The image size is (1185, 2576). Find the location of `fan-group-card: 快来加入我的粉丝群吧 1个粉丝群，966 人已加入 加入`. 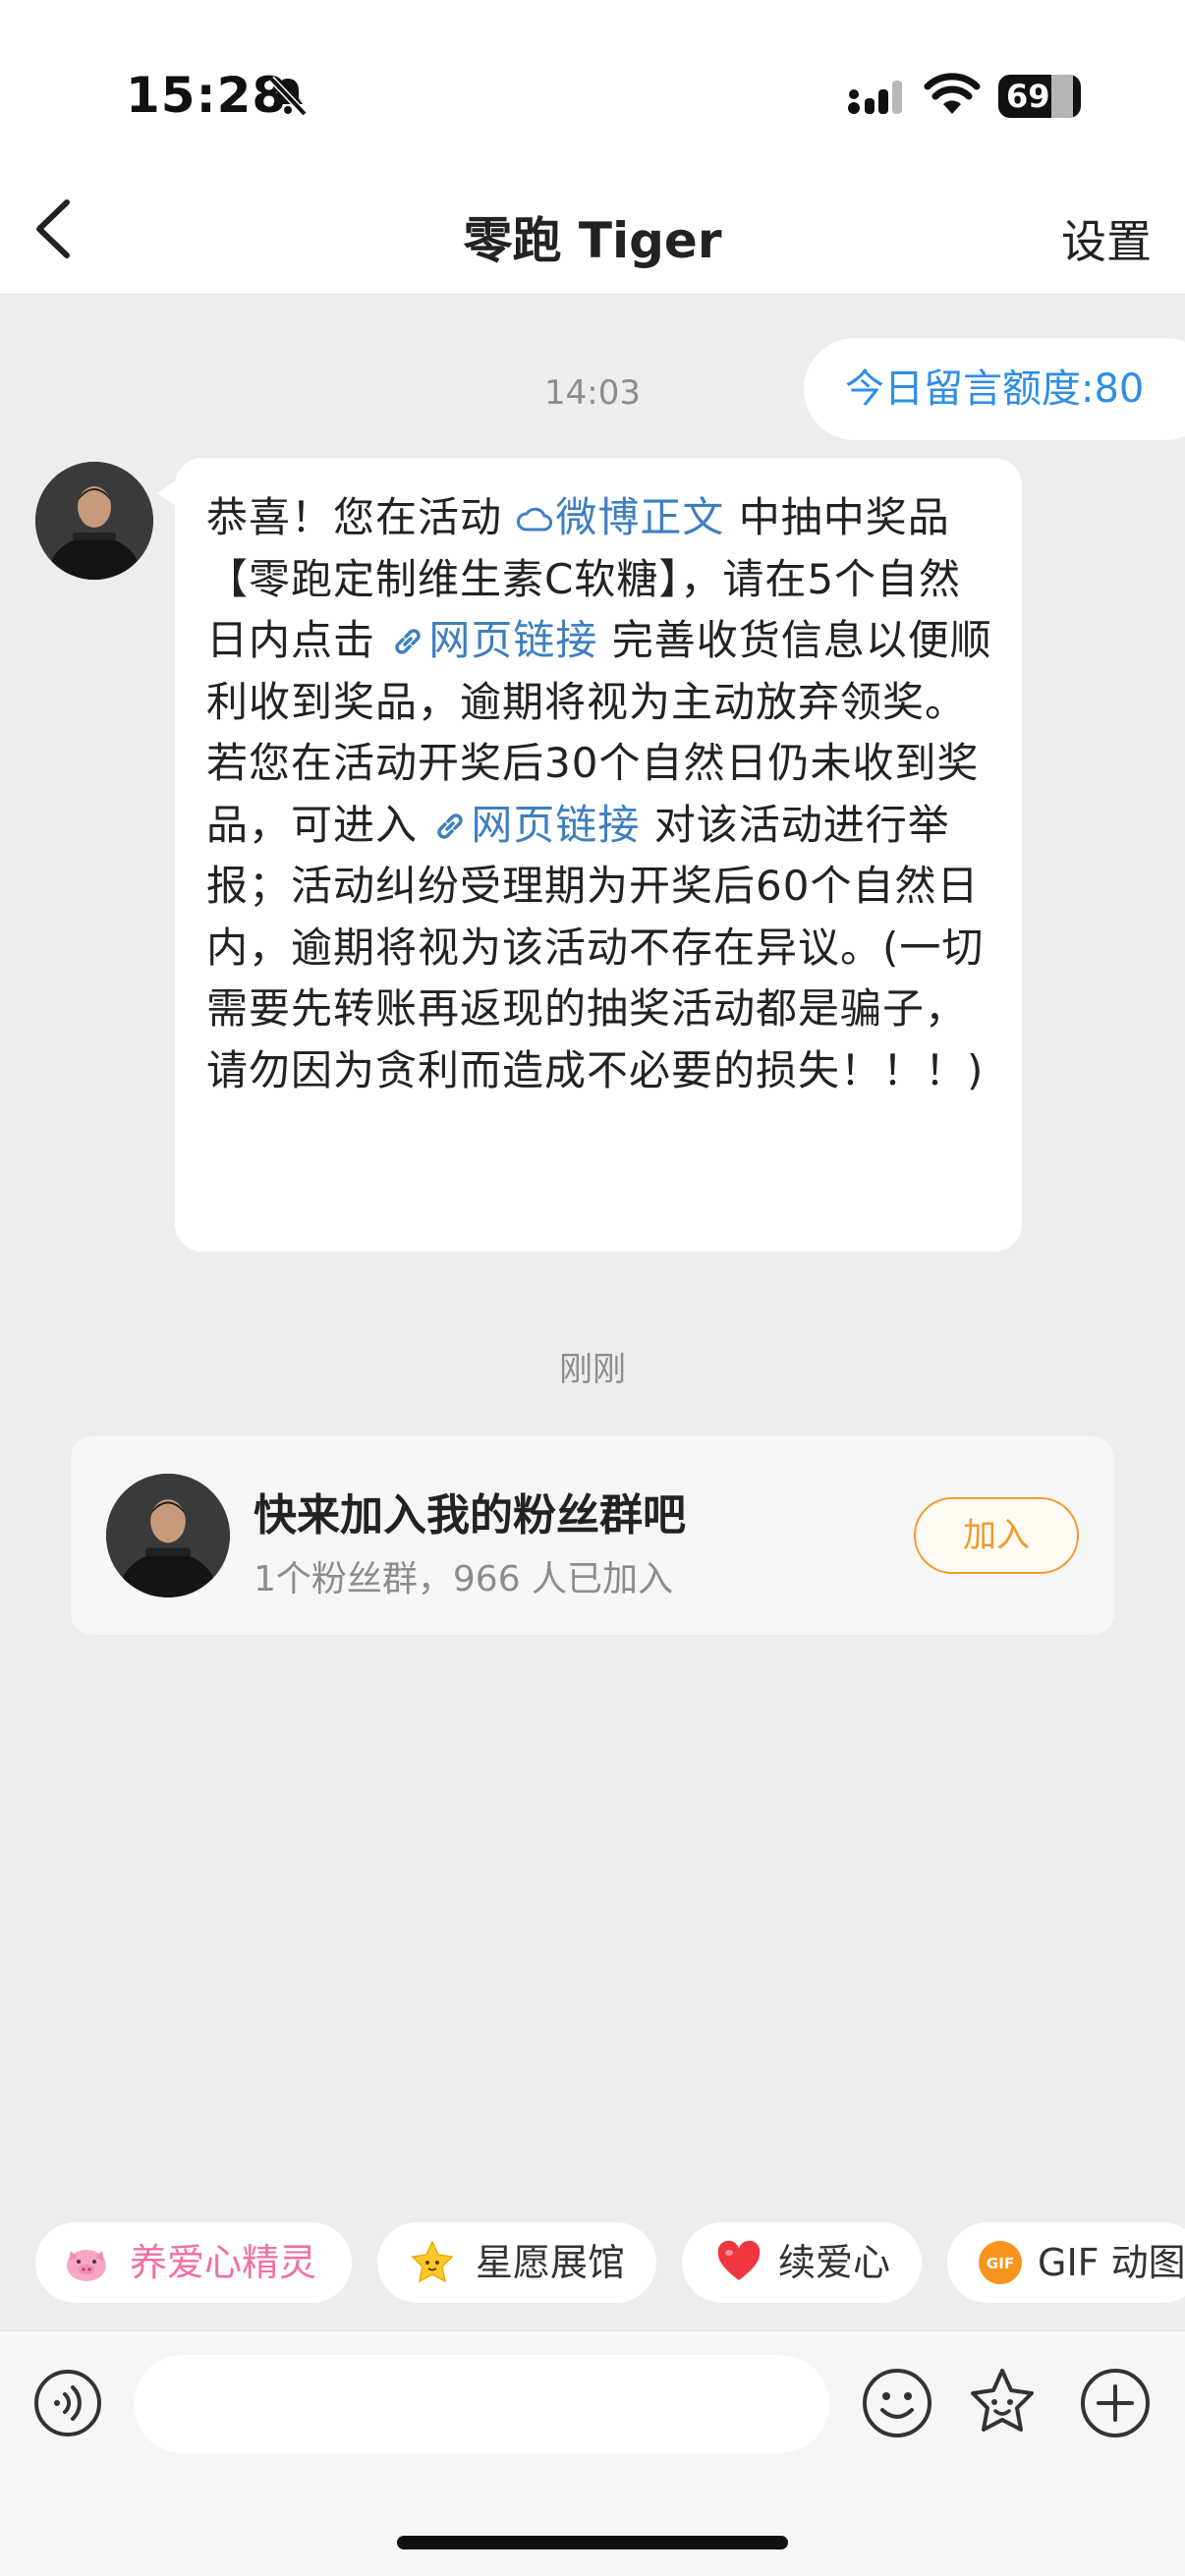

fan-group-card: 快来加入我的粉丝群吧 1个粉丝群，966 人已加入 加入 is located at coordinates (592, 1535).